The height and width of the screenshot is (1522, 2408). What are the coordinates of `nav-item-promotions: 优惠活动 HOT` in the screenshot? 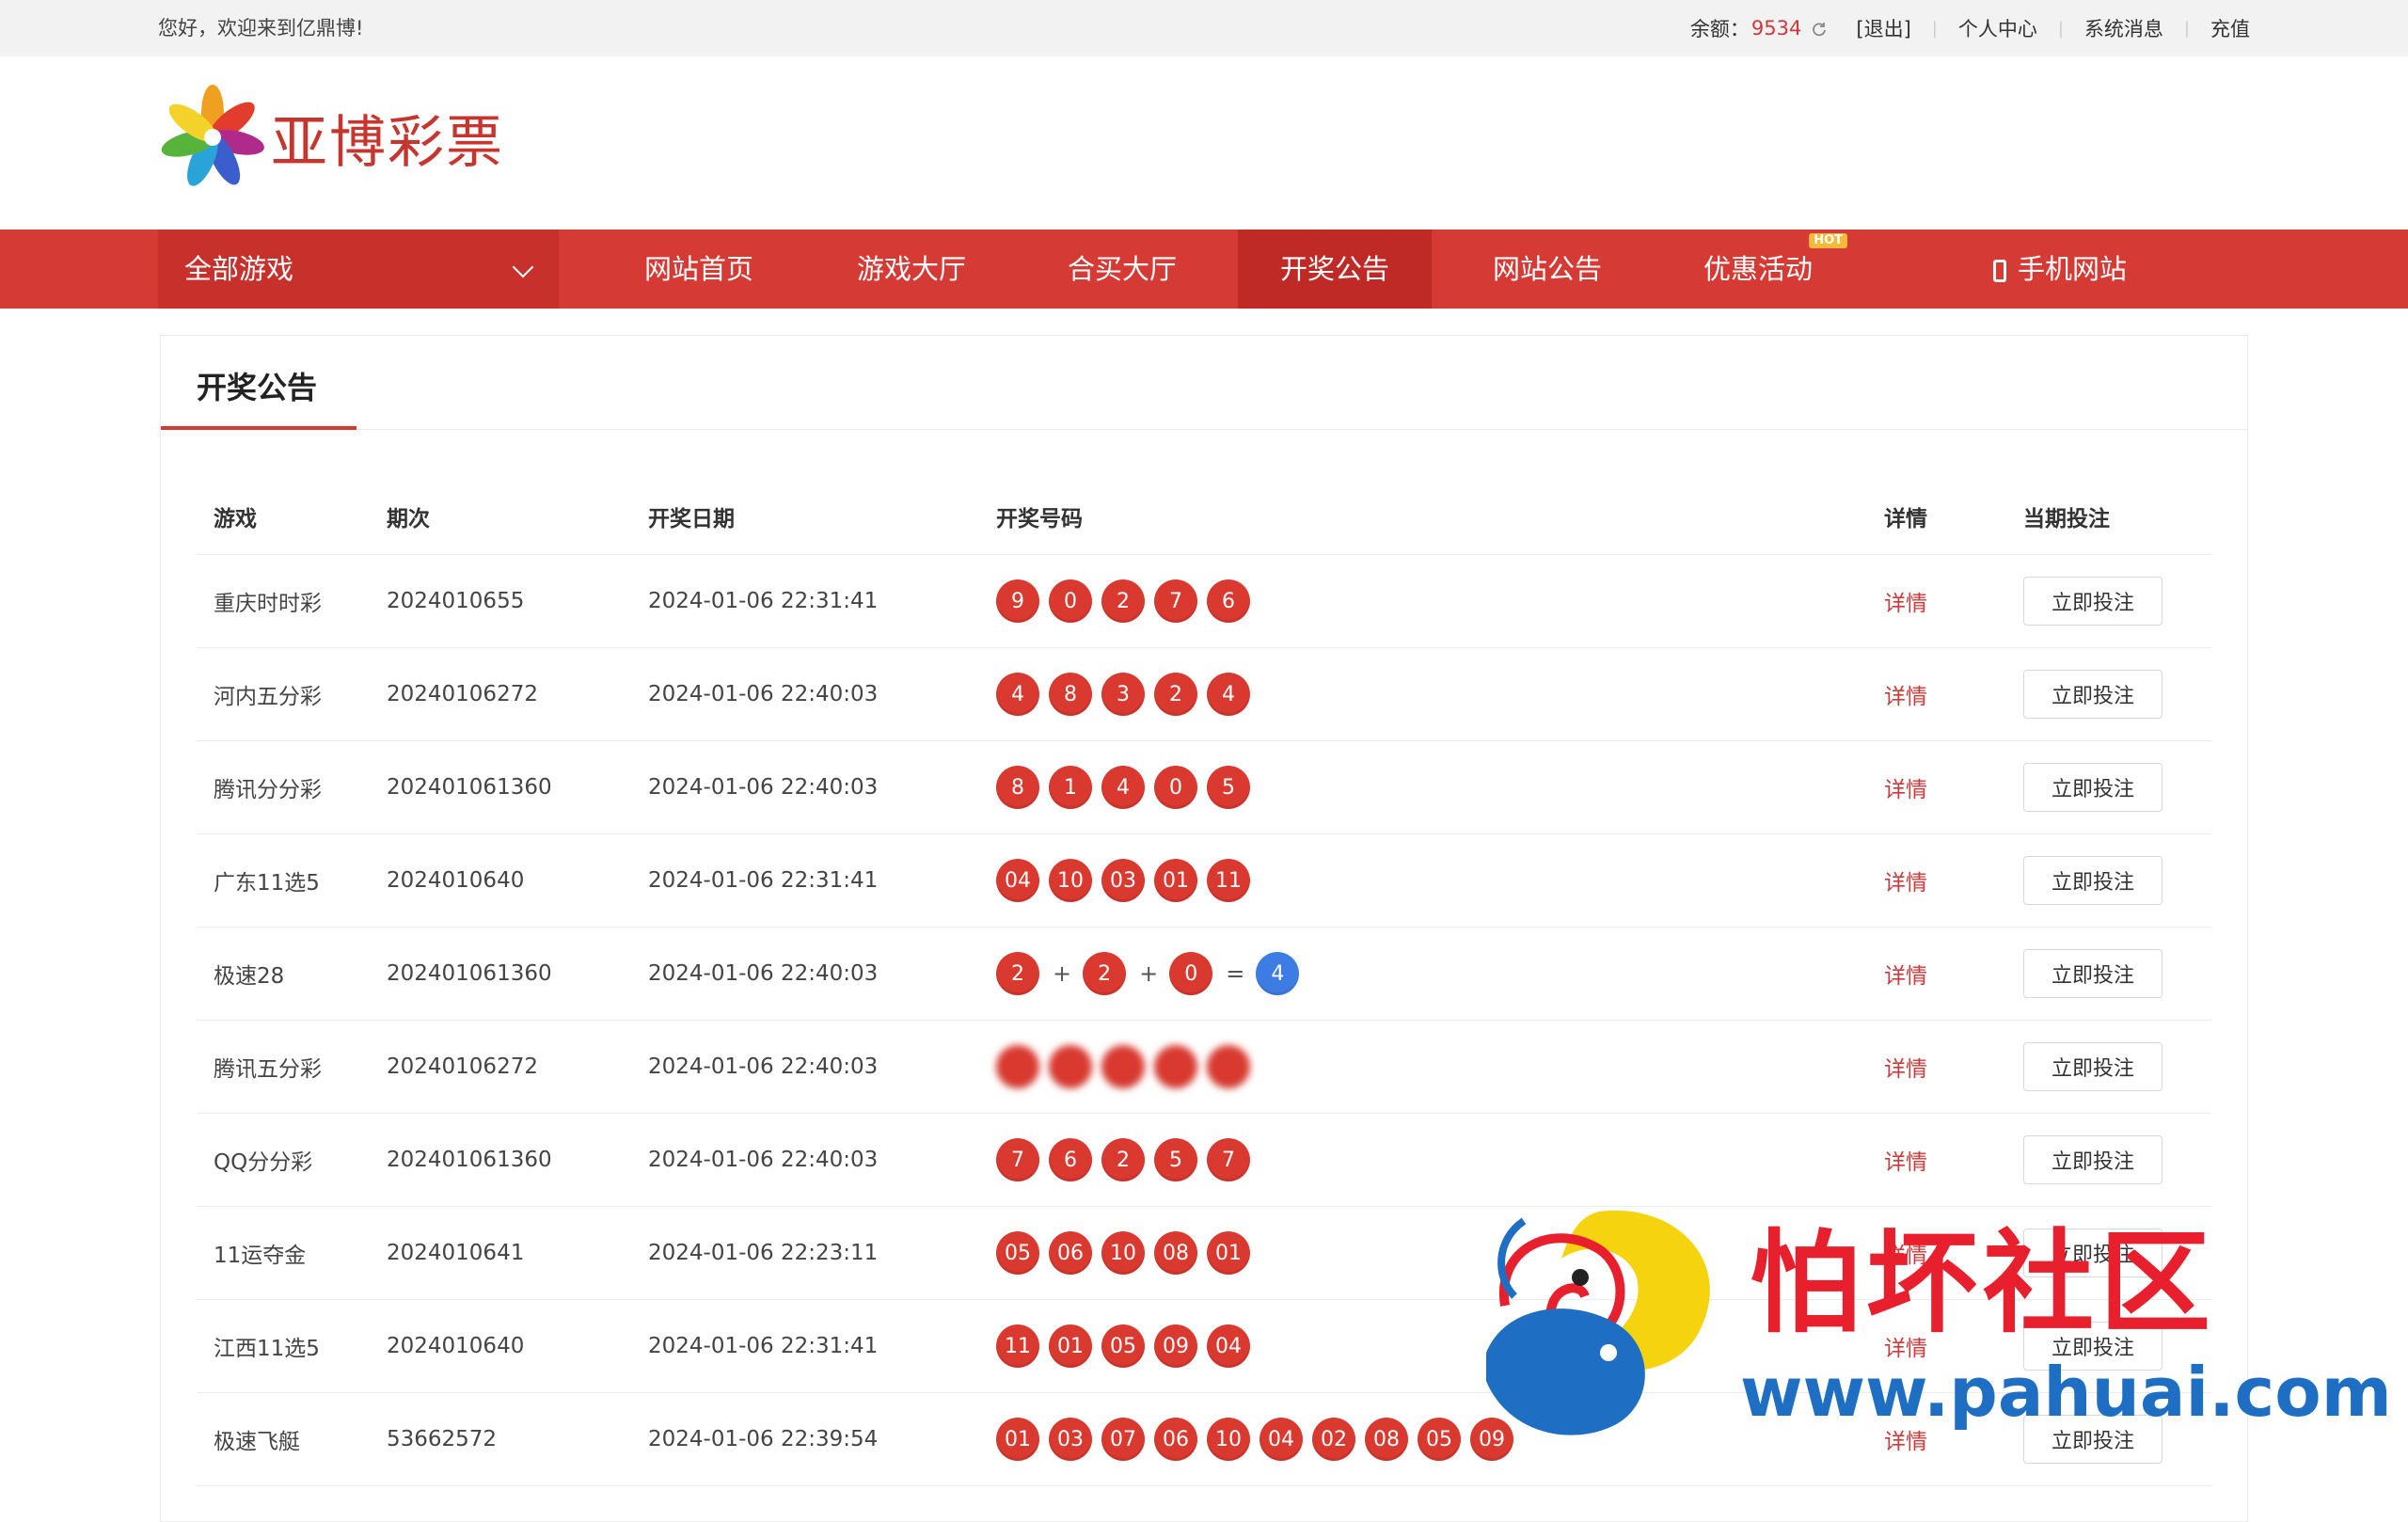 It's located at (1759, 269).